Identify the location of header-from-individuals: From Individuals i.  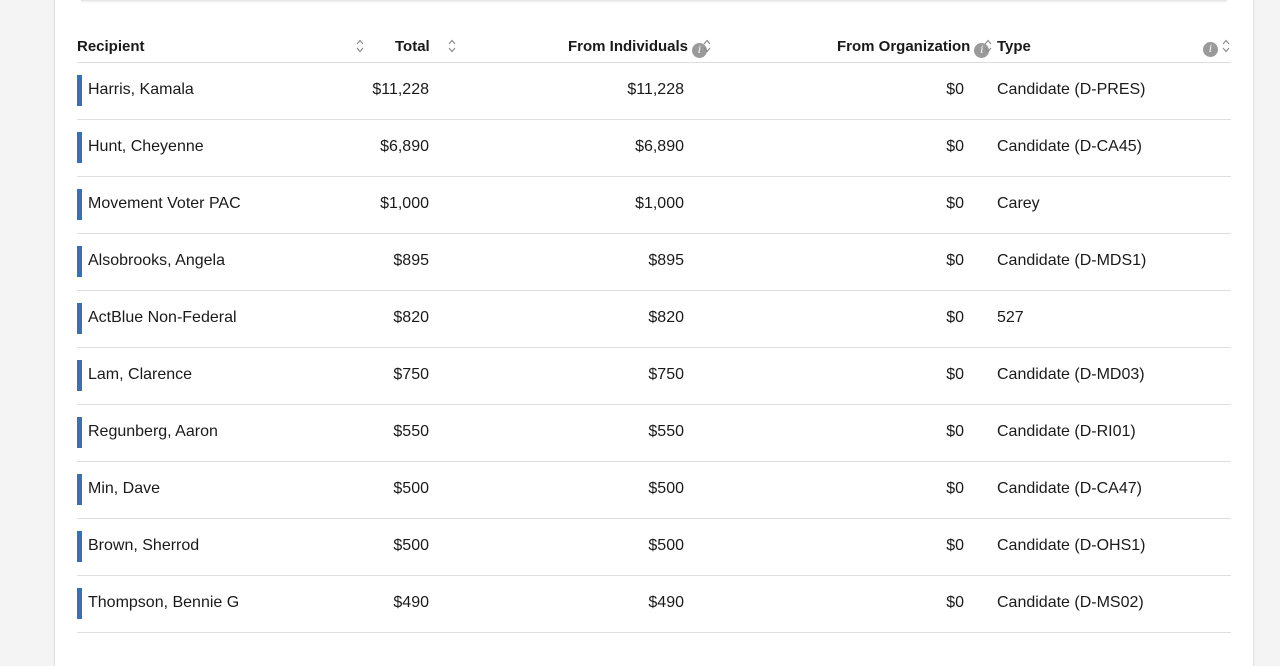
(638, 48).